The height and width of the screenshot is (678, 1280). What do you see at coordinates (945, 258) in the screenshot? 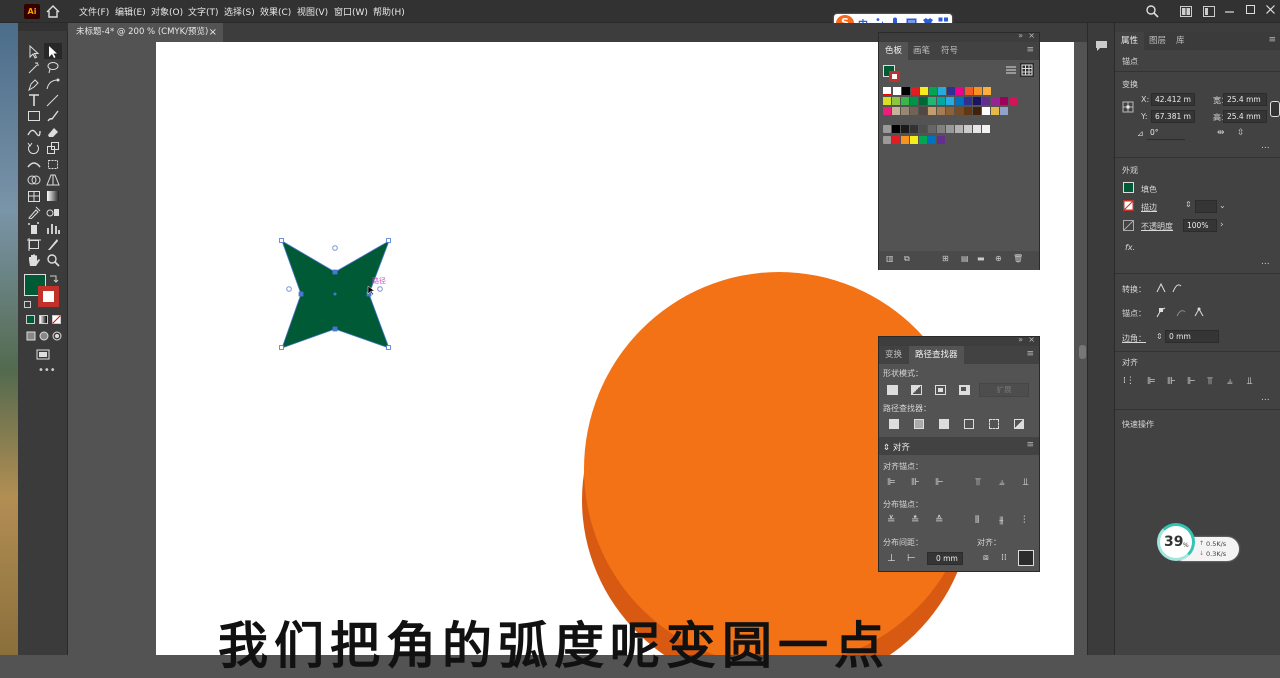
I see `show-kinds-icon: ⊞` at bounding box center [945, 258].